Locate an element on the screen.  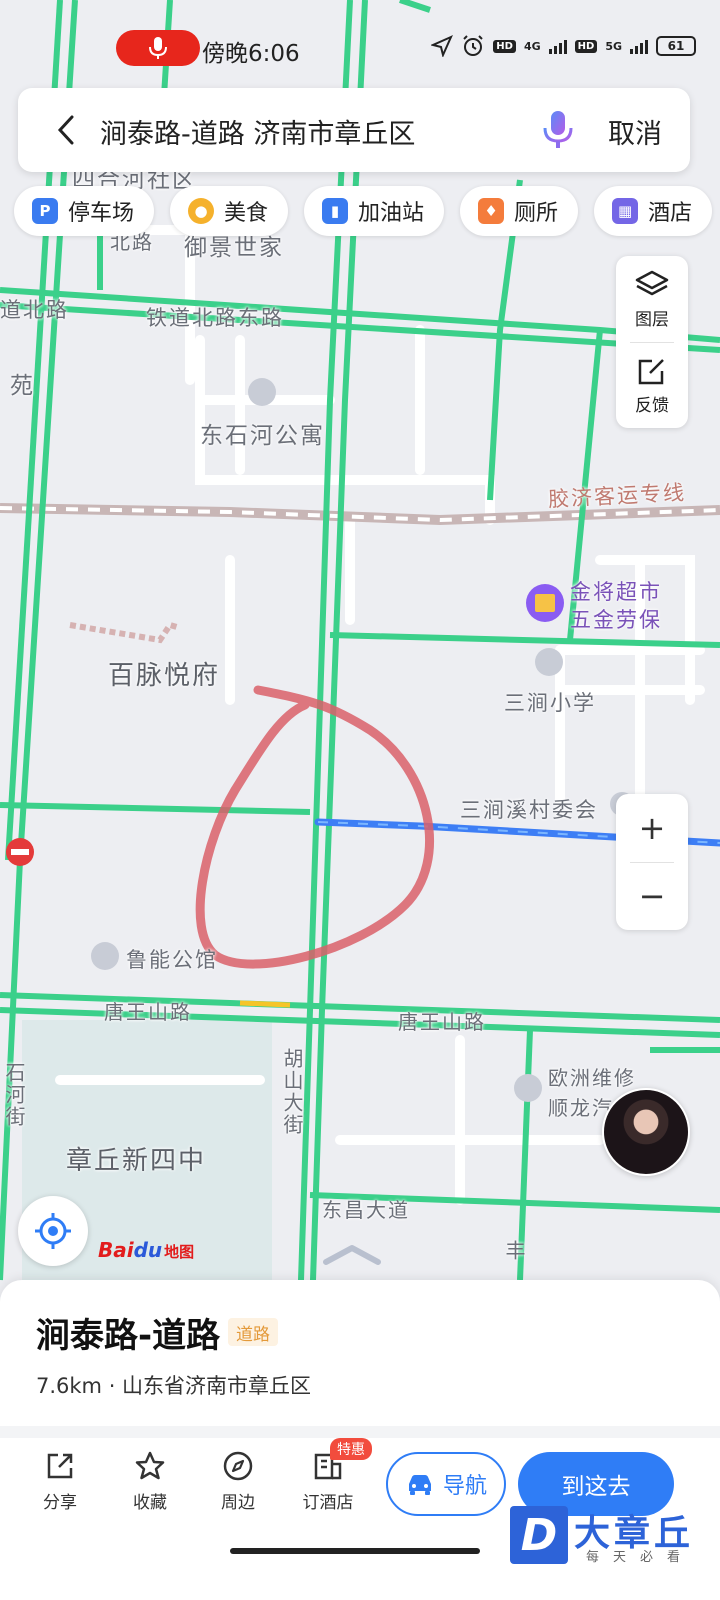
favorite-label: 收藏 is located at coordinates (150, 1503).